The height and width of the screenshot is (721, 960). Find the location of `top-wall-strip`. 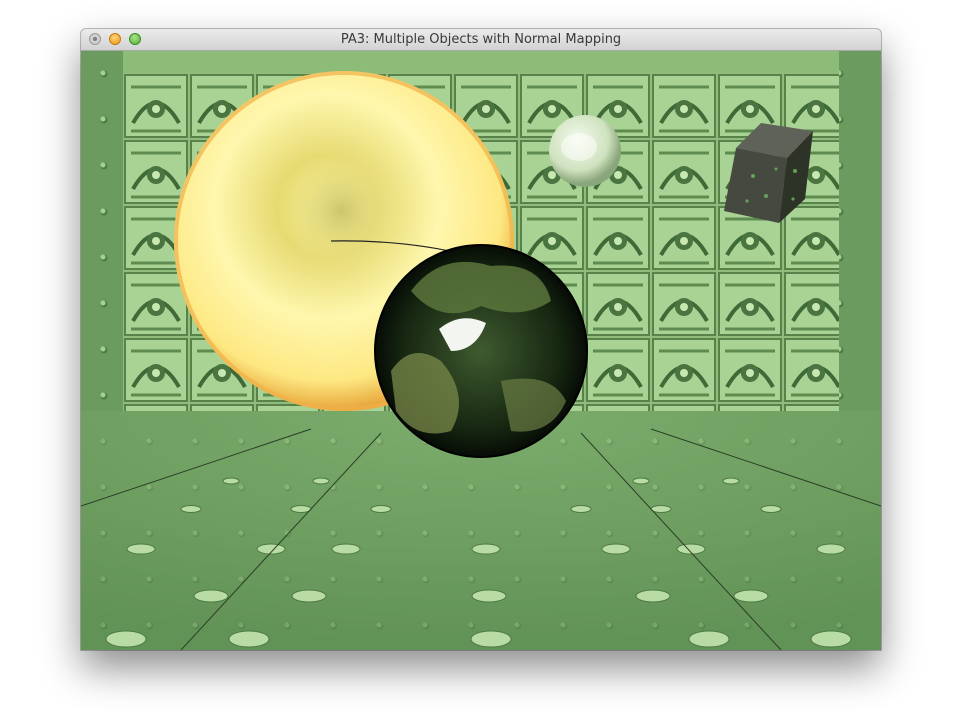

top-wall-strip is located at coordinates (481, 62).